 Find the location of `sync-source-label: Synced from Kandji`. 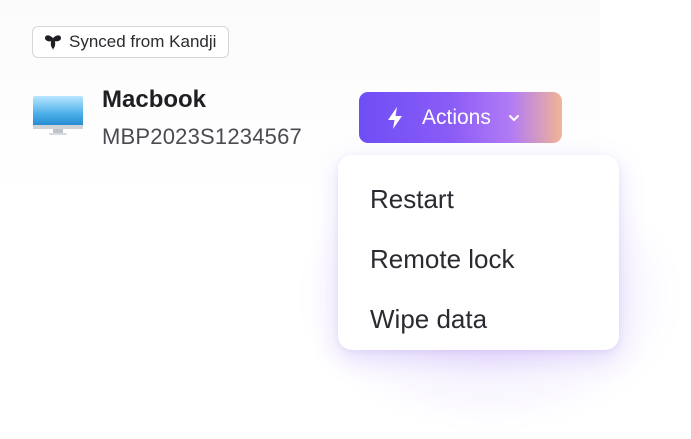

sync-source-label: Synced from Kandji is located at coordinates (143, 41).